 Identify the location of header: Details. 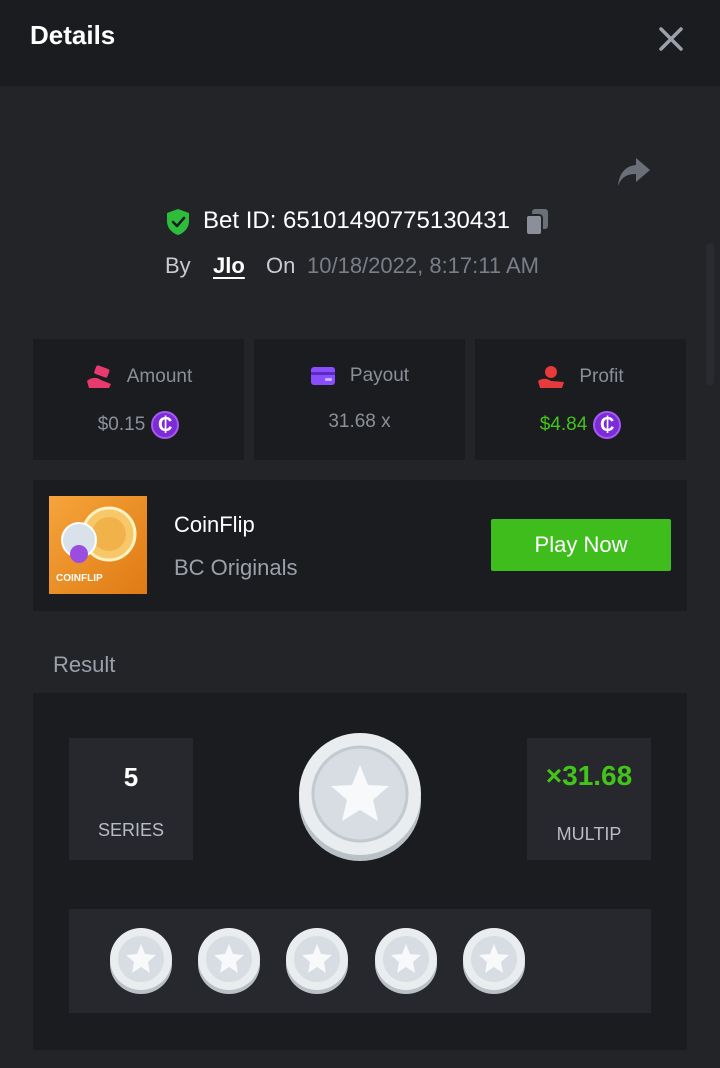
(360, 43).